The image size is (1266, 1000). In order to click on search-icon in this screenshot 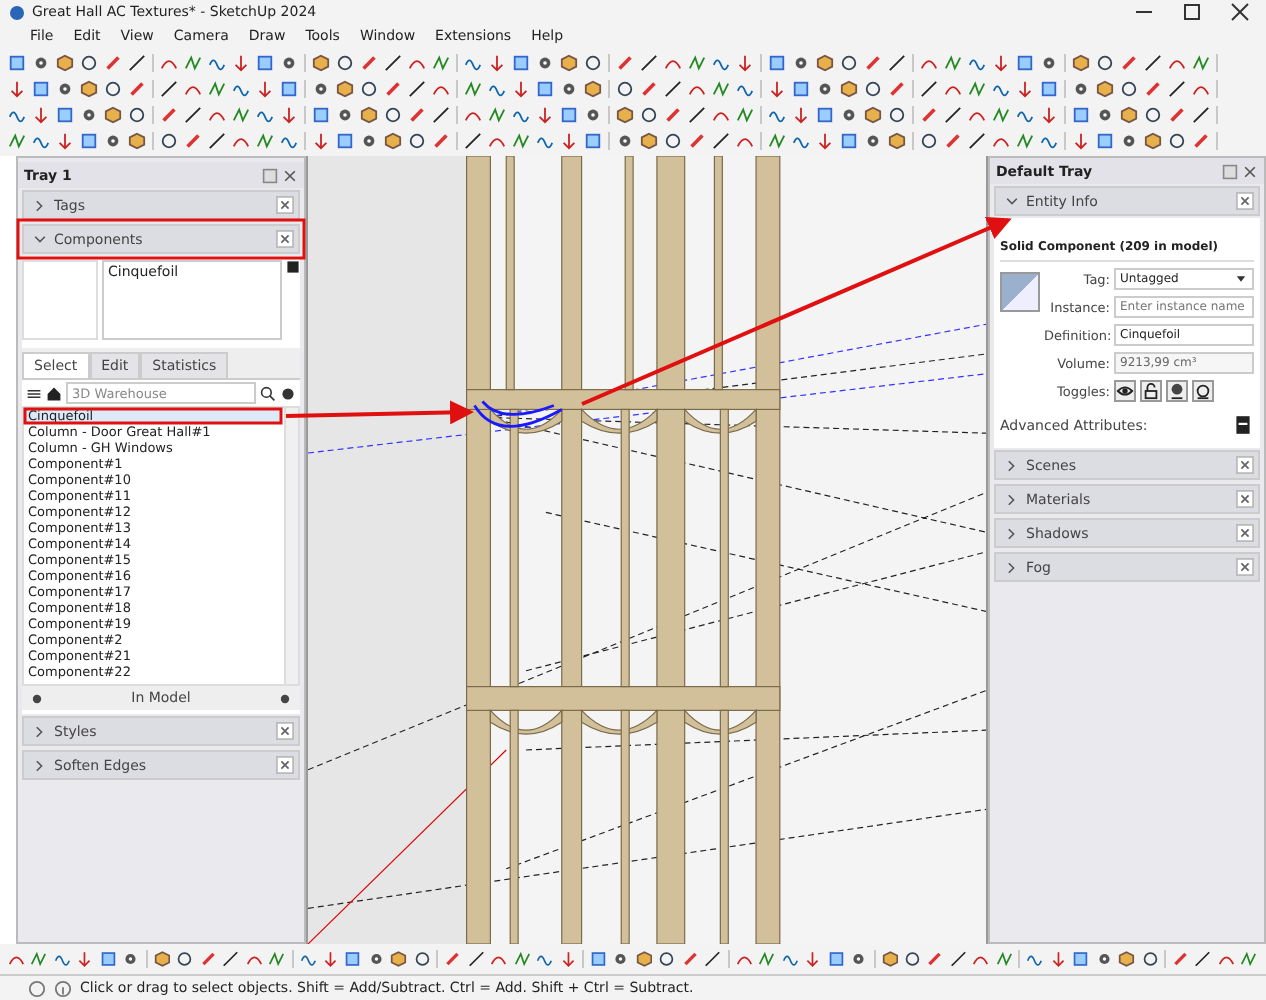, I will do `click(268, 393)`.